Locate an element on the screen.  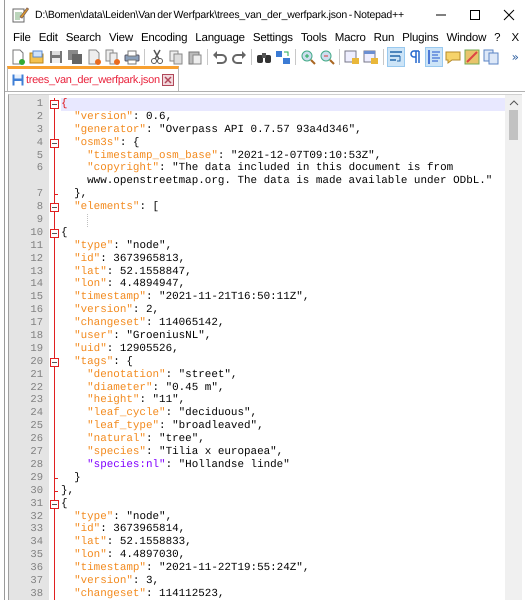
line-number: 29 is located at coordinates (36, 478).